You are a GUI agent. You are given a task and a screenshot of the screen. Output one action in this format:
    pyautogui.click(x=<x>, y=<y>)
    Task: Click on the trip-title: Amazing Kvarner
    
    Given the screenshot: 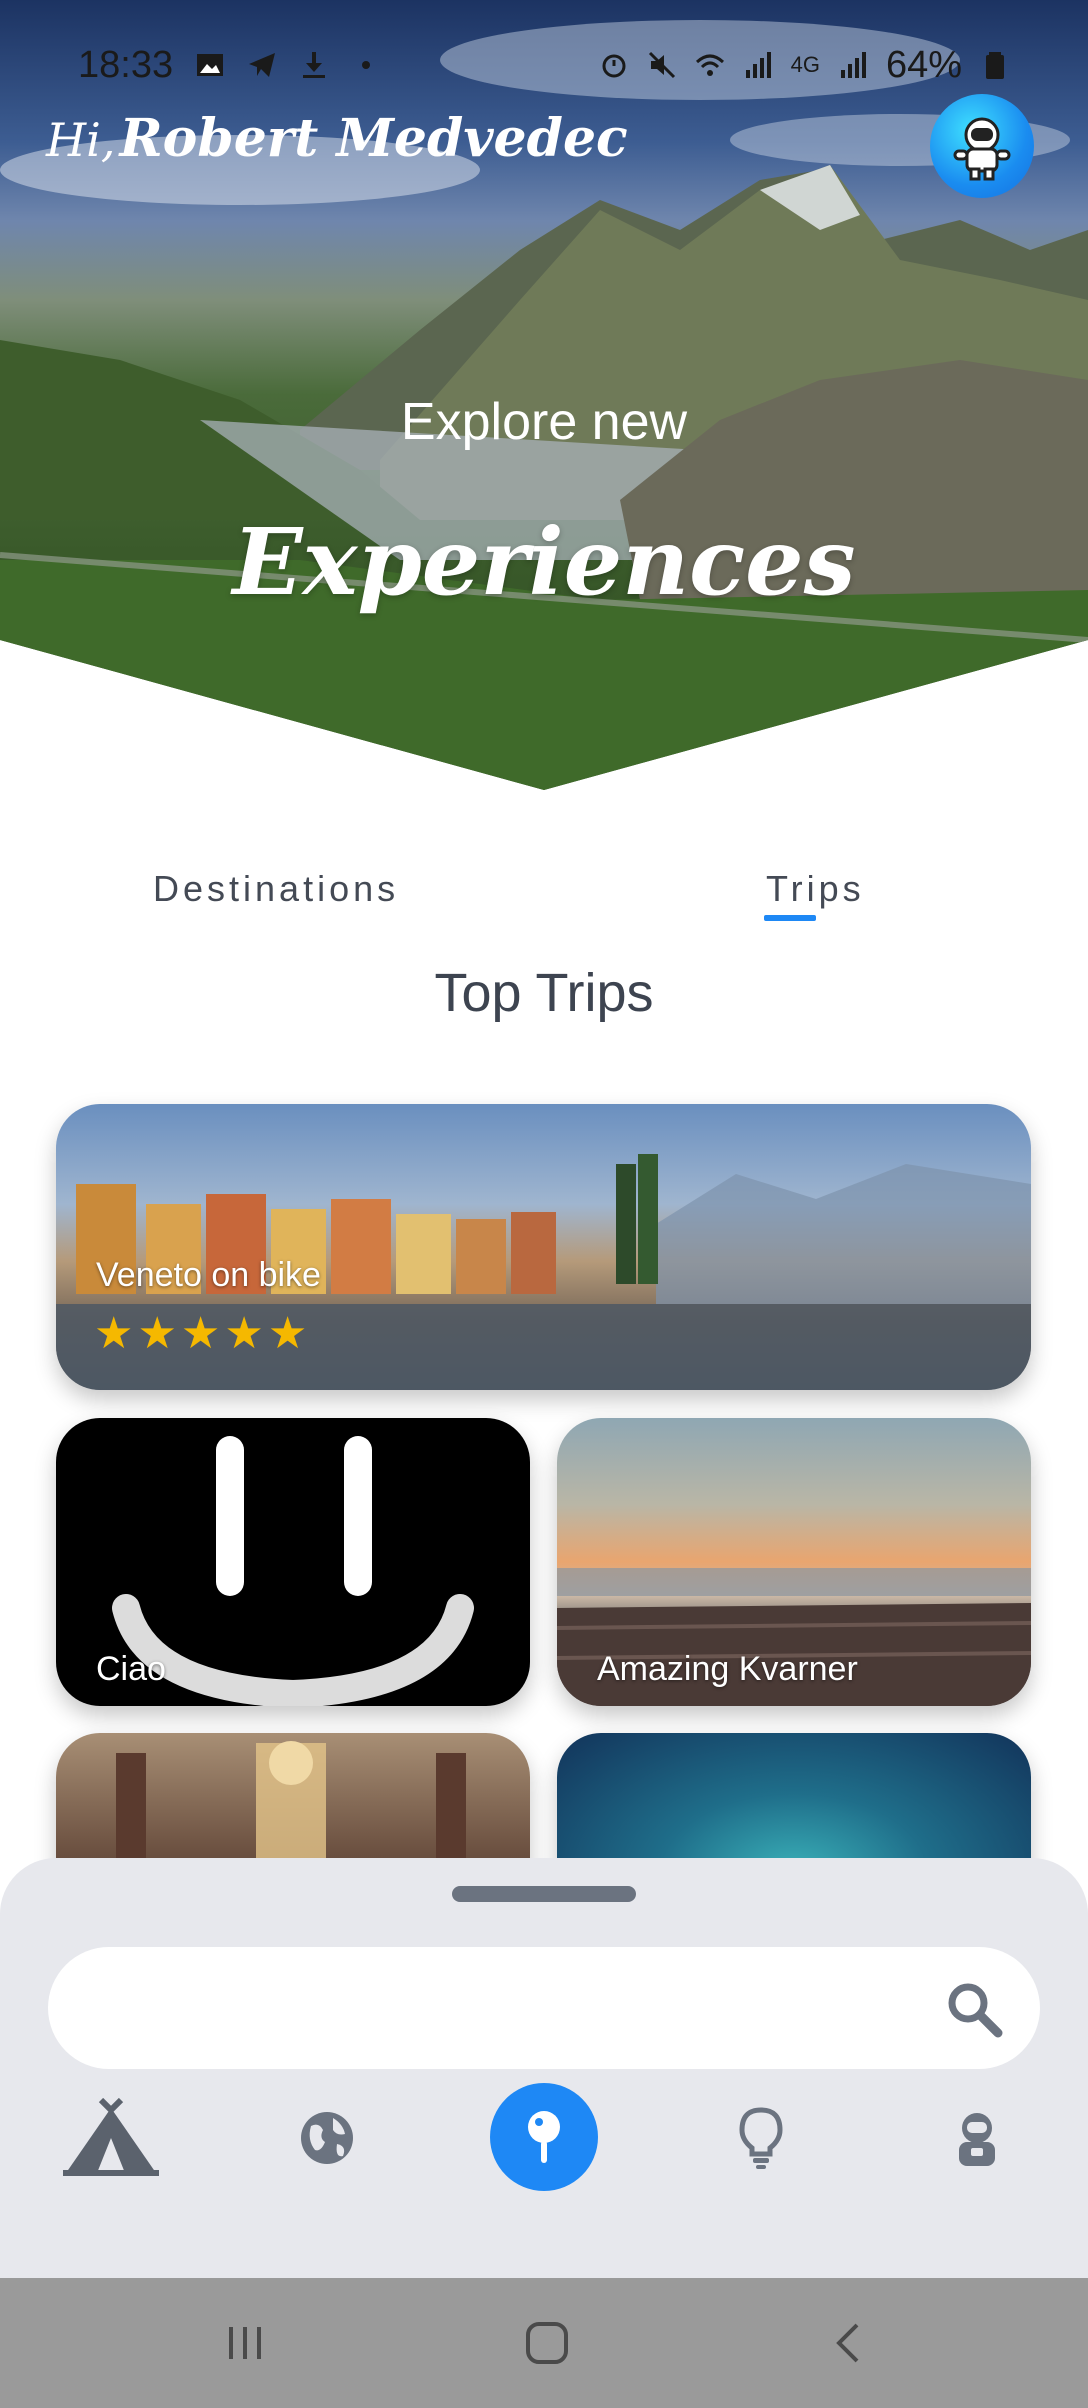 What is the action you would take?
    pyautogui.click(x=727, y=1669)
    